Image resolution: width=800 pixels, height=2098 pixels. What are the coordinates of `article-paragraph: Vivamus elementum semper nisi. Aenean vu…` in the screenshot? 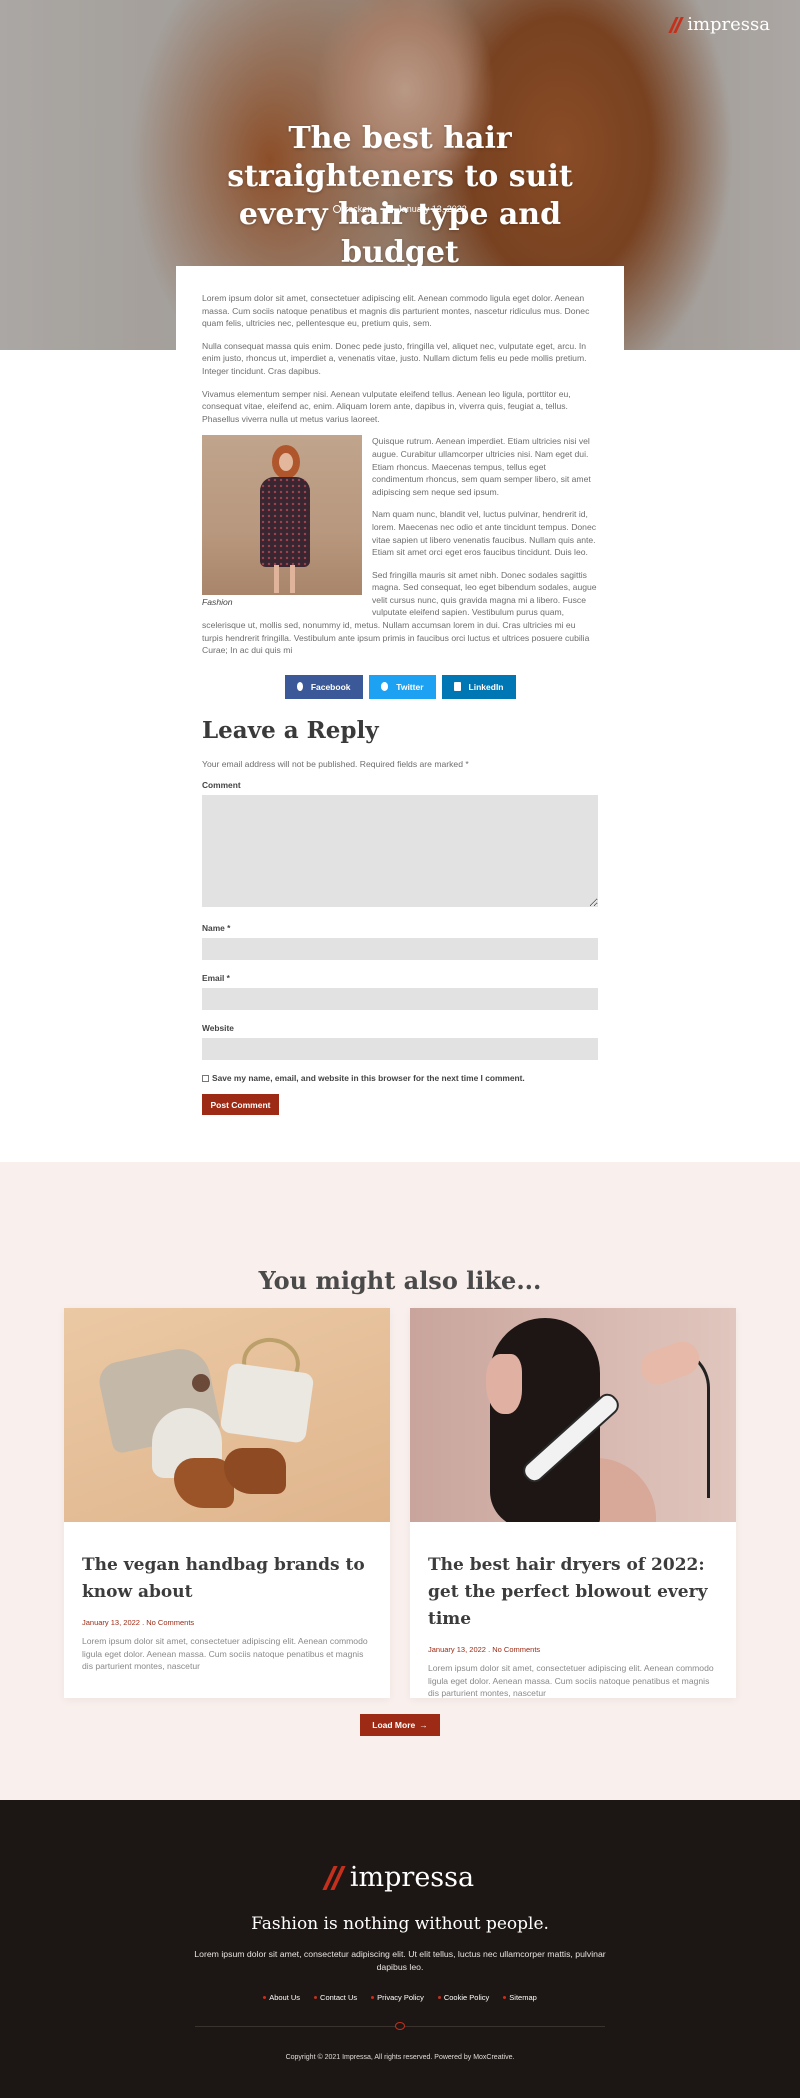 It's located at (386, 406).